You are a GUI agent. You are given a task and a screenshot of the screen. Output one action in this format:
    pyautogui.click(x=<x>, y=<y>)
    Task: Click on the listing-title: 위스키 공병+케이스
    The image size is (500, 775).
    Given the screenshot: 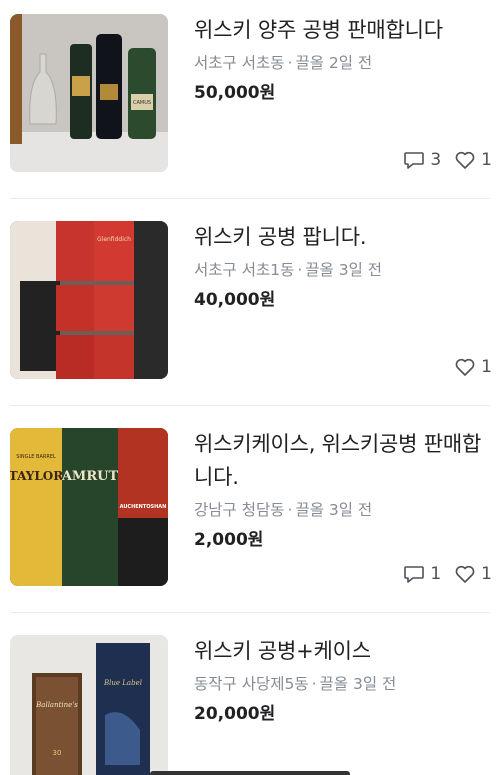 What is the action you would take?
    pyautogui.click(x=282, y=651)
    